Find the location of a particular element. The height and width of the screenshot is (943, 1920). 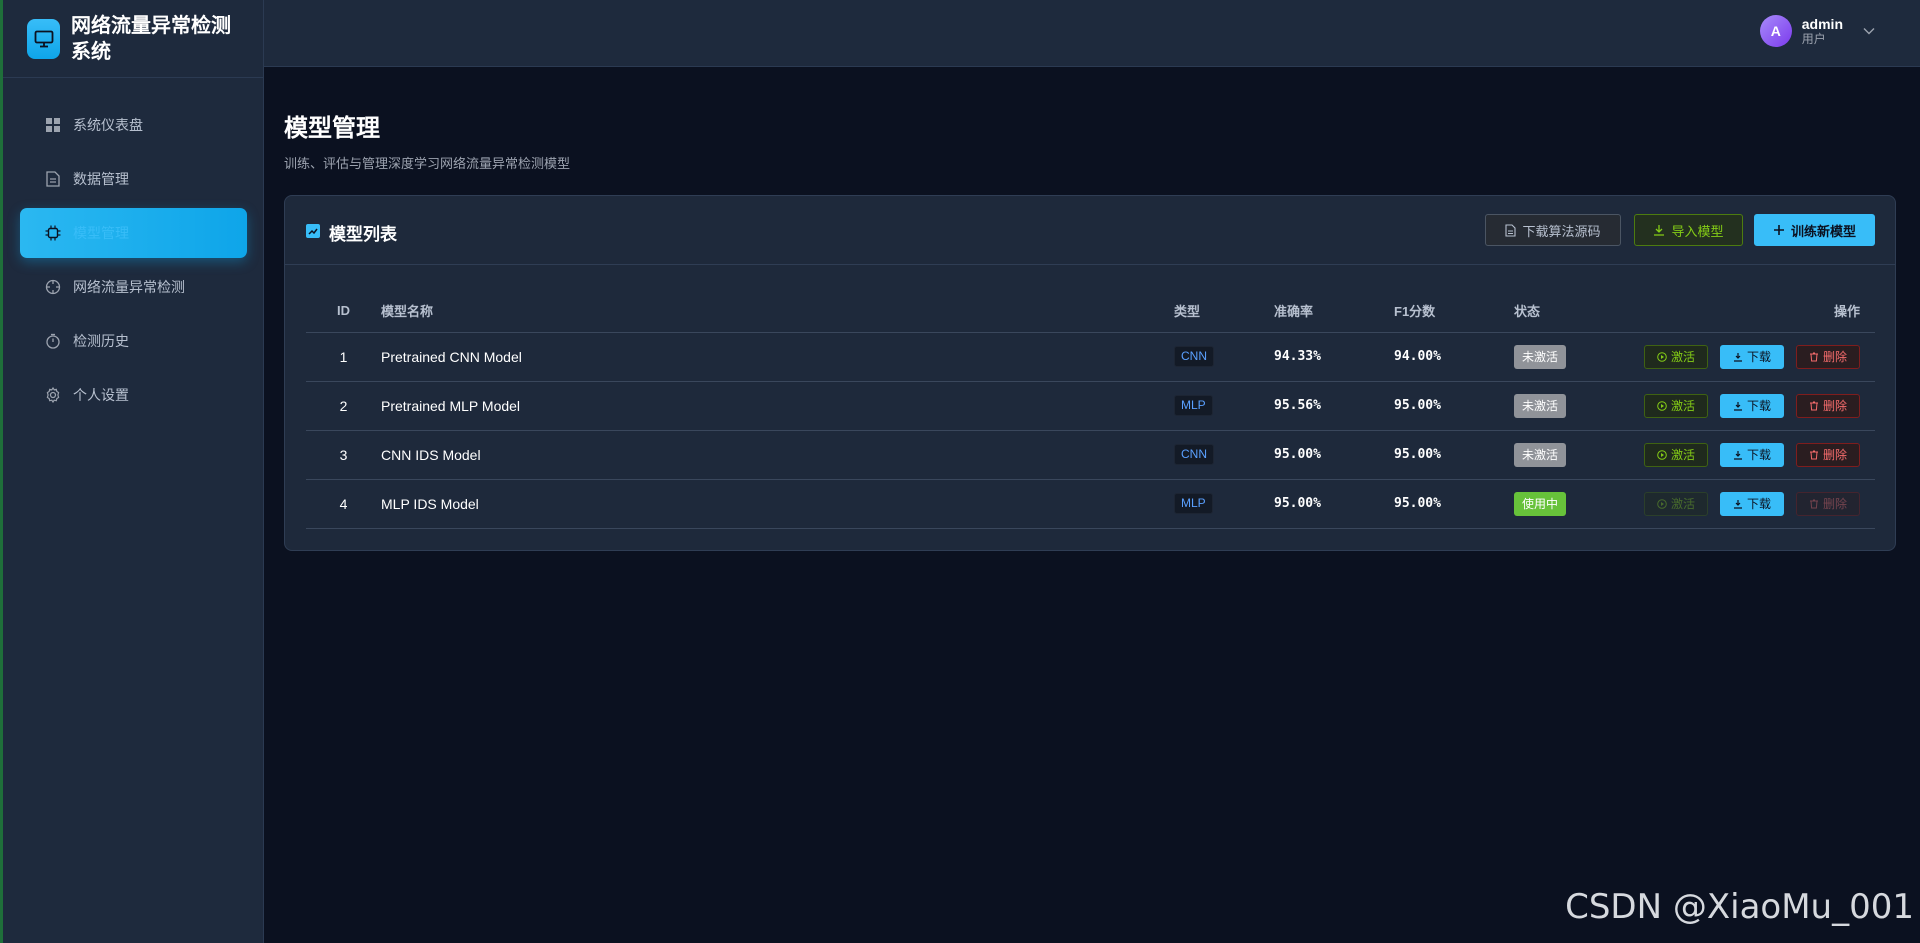

cell-name: CNN IDS Model is located at coordinates (777, 455).